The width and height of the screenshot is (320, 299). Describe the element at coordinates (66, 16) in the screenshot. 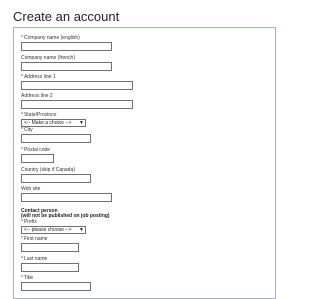

I see `page-title: Create an account` at that location.